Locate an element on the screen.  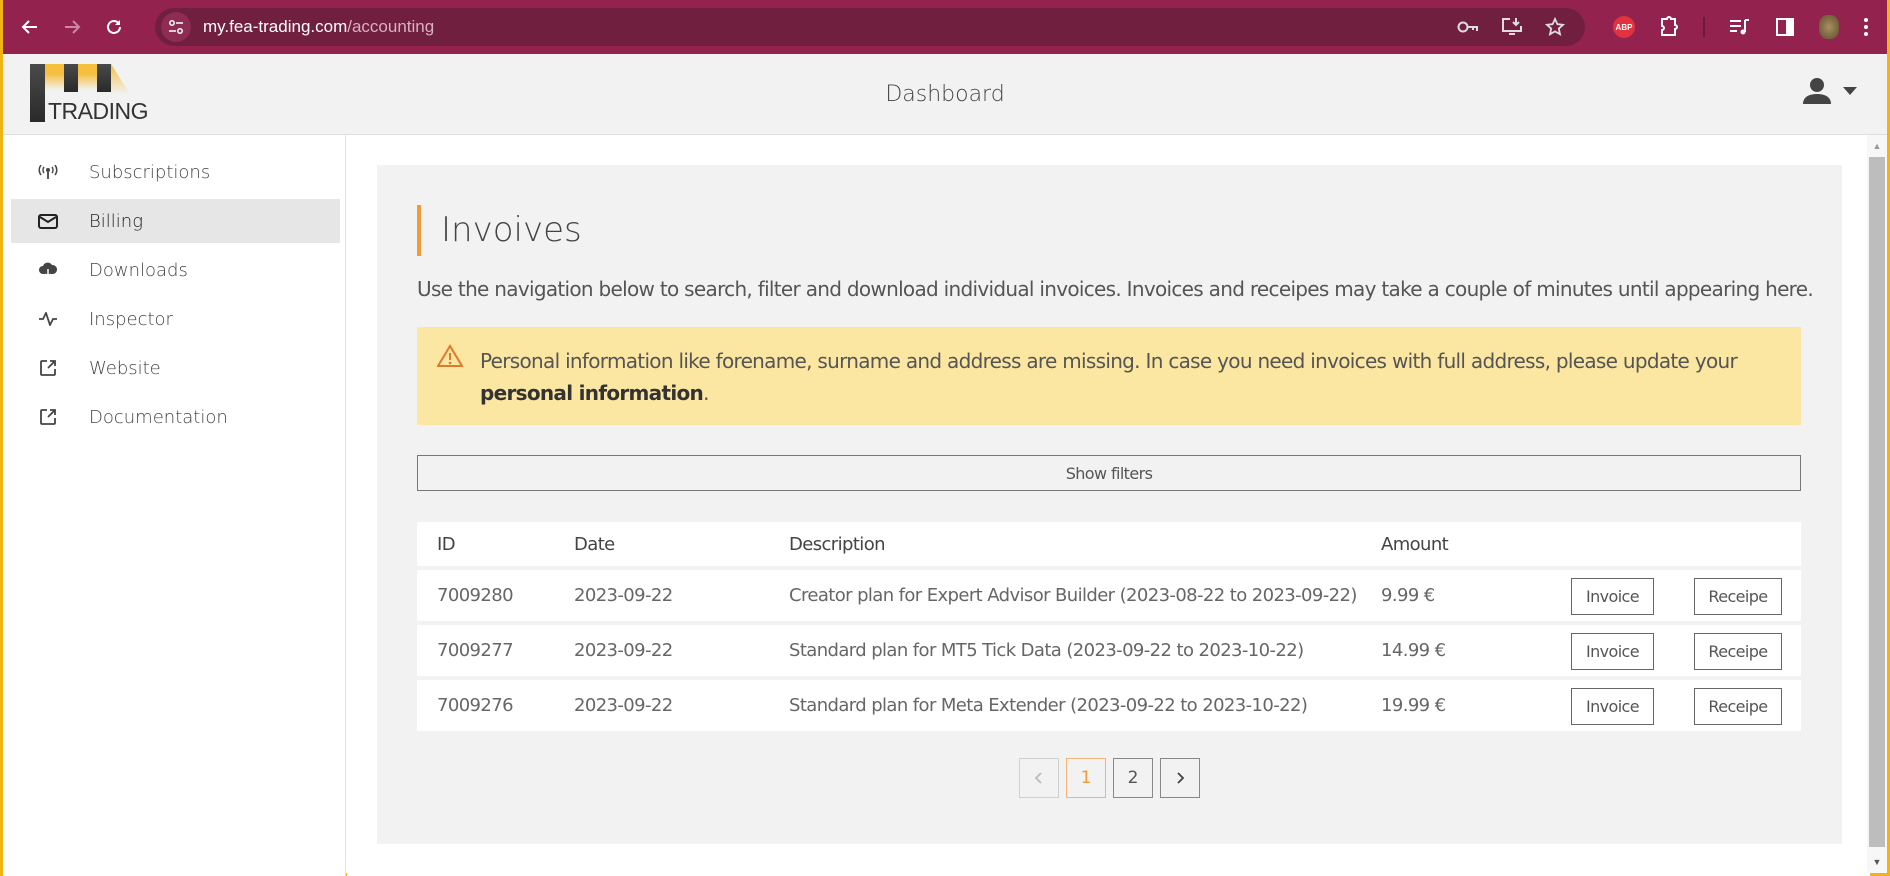
sidebar-item-label: Billing is located at coordinates (116, 221).